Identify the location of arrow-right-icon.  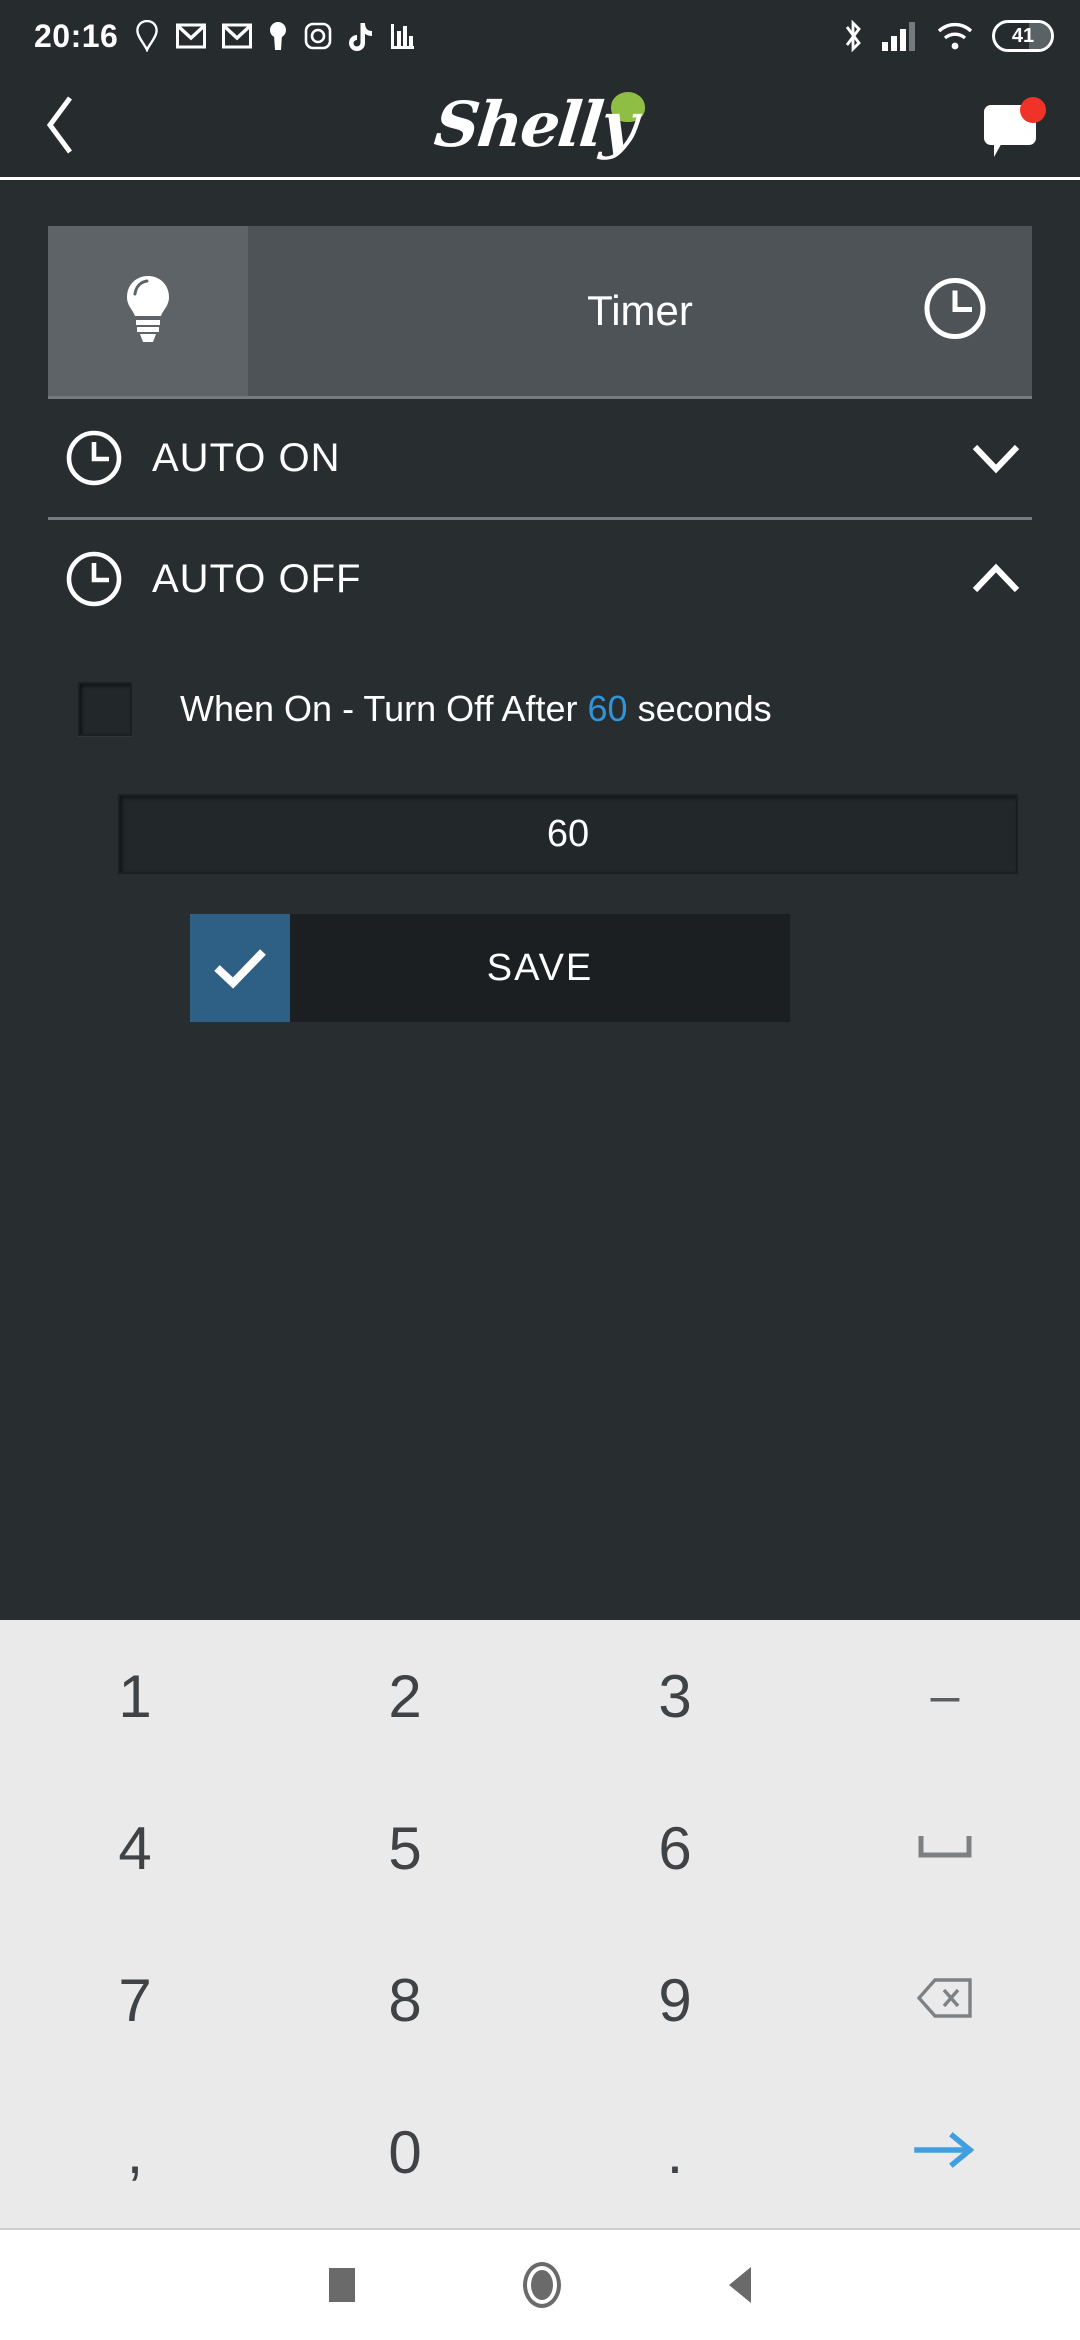
(945, 2152).